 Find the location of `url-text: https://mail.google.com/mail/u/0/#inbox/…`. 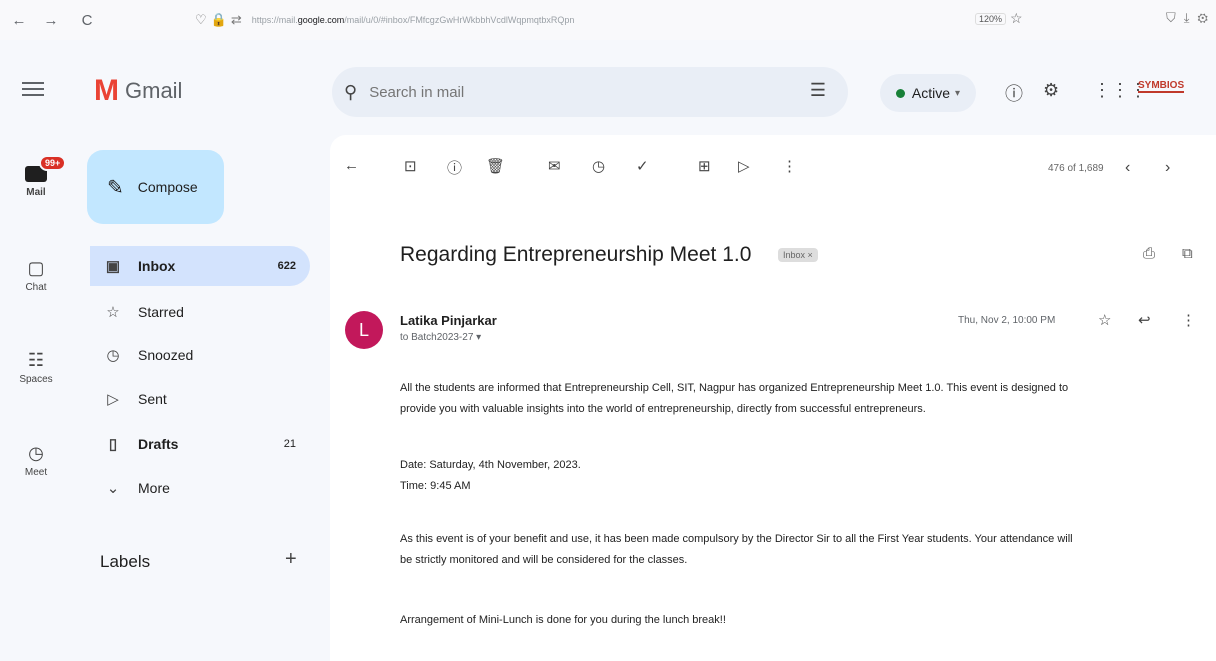

url-text: https://mail.google.com/mail/u/0/#inbox/… is located at coordinates (512, 20).